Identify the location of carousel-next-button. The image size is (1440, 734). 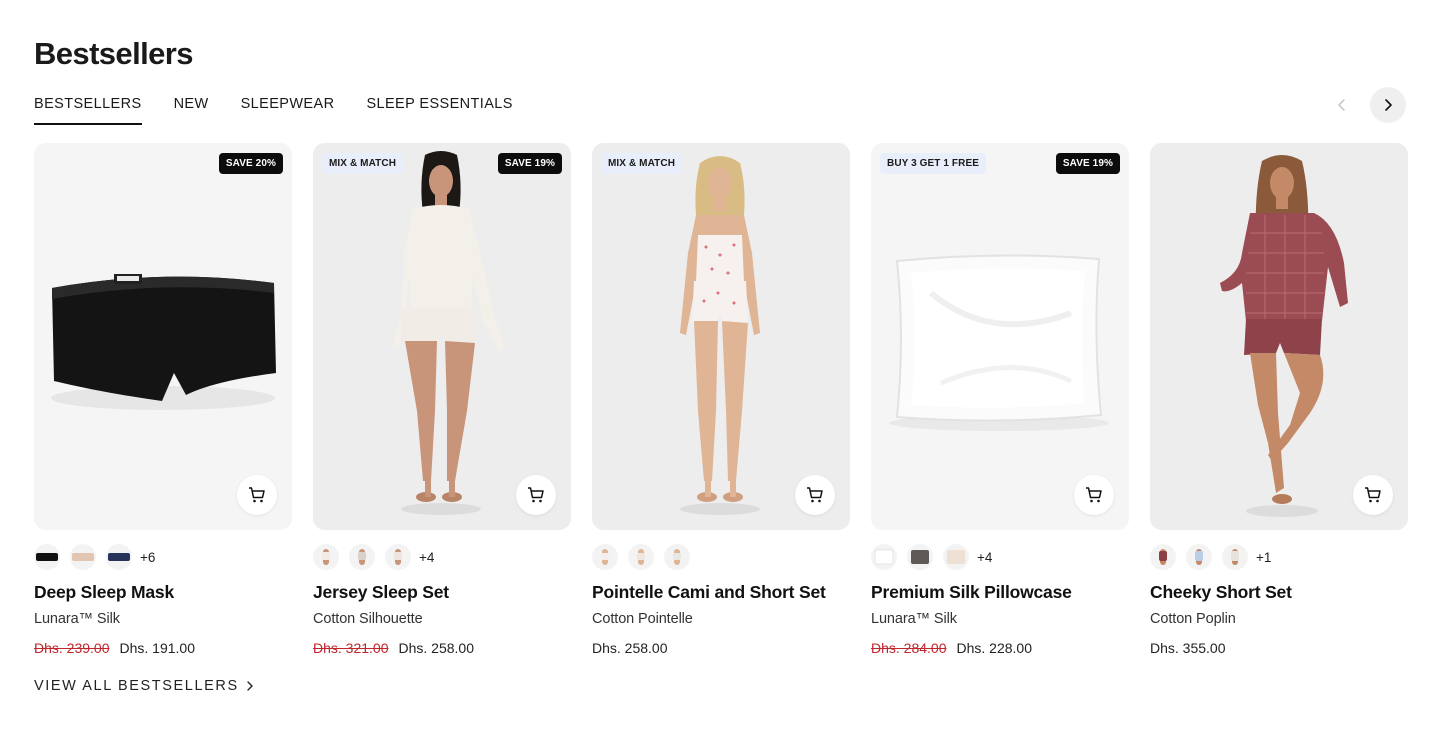
(1388, 105).